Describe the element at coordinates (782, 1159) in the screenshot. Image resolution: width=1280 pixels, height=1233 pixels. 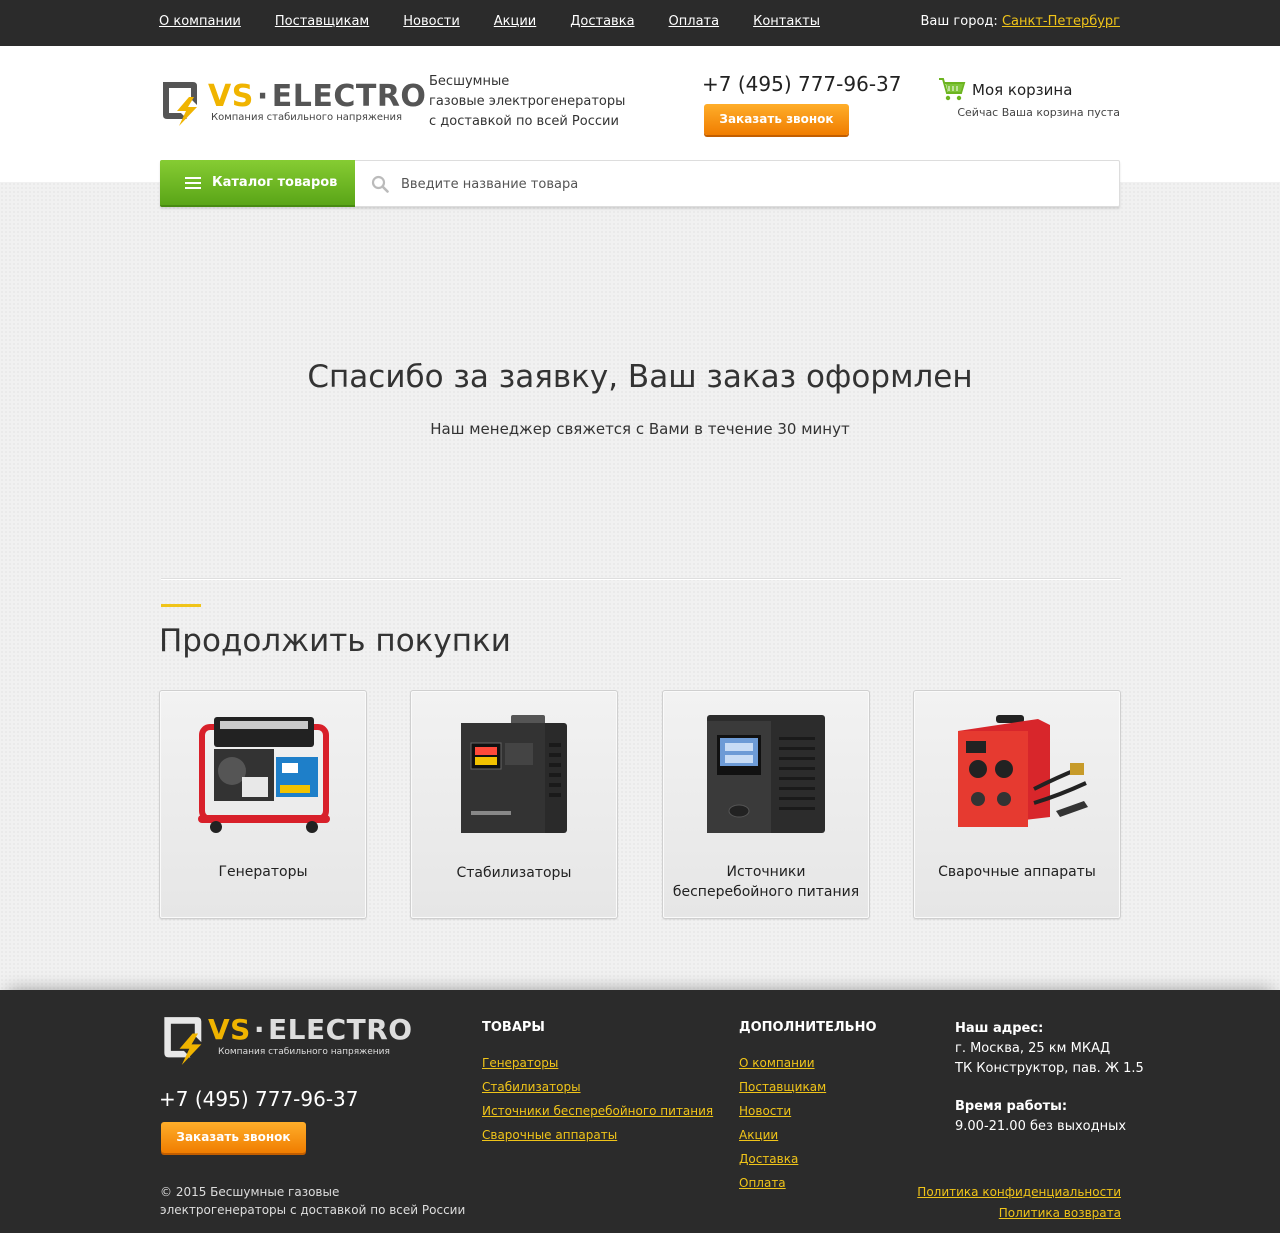
I see `footer-link-delivery: Доставка` at that location.